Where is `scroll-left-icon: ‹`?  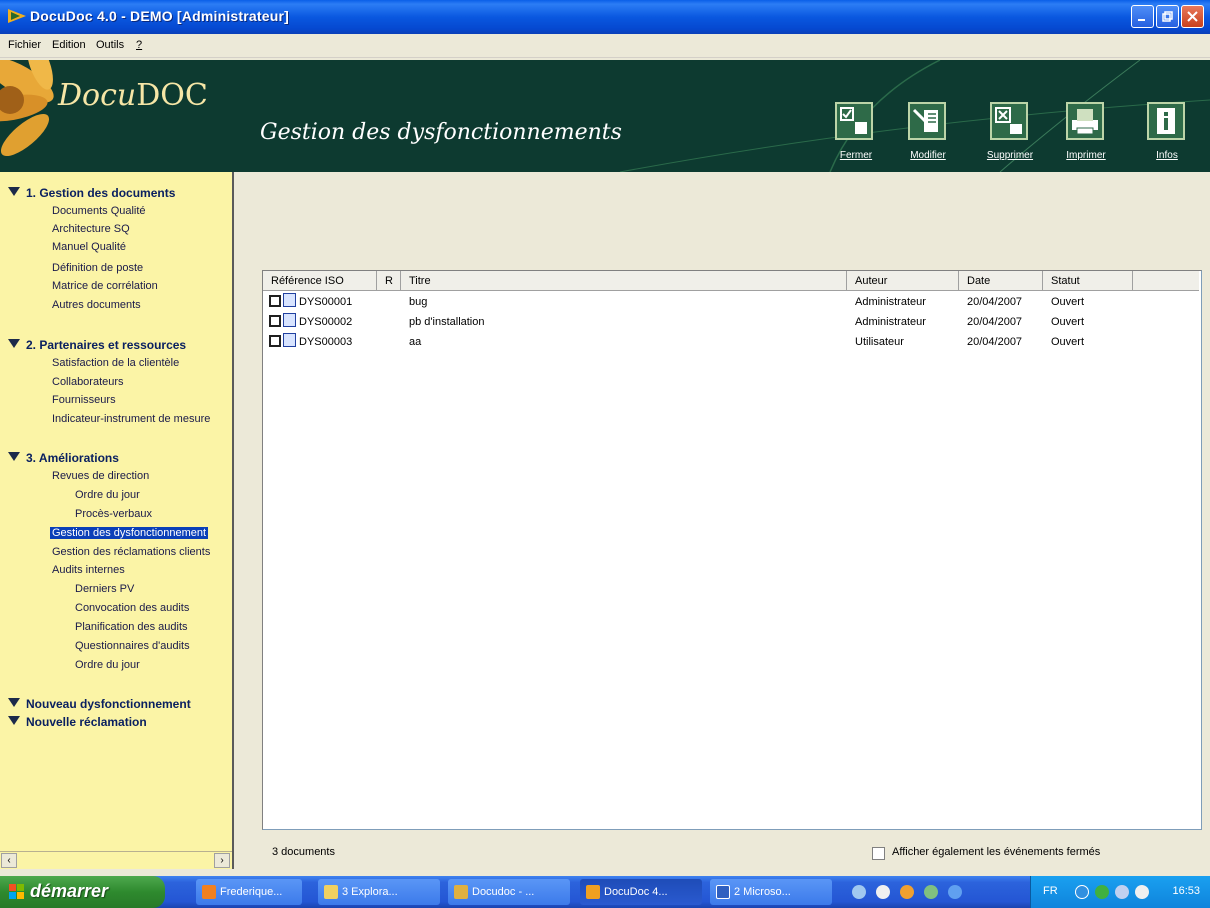
scroll-left-icon: ‹ is located at coordinates (9, 860).